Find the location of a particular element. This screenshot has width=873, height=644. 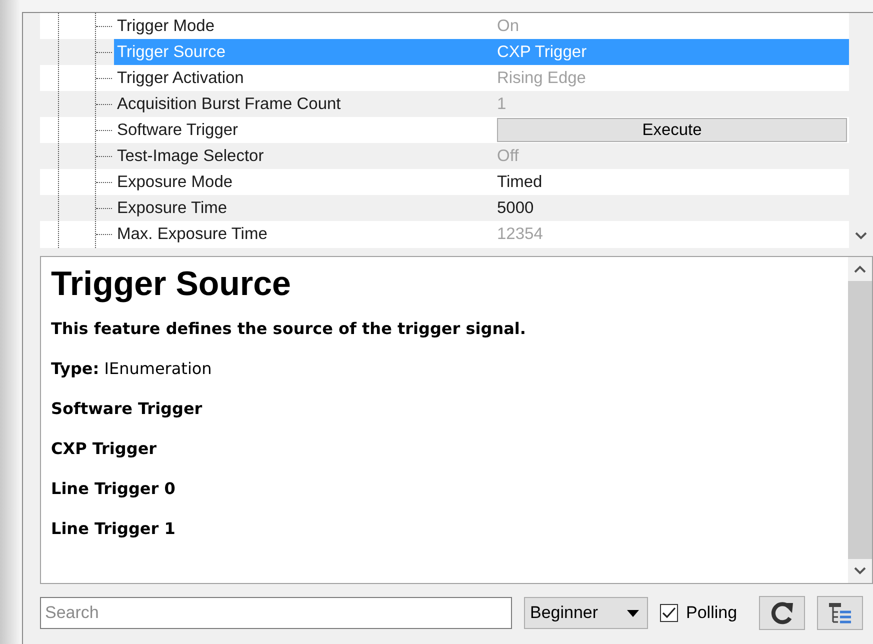

feature-title: Trigger Source is located at coordinates (171, 284).